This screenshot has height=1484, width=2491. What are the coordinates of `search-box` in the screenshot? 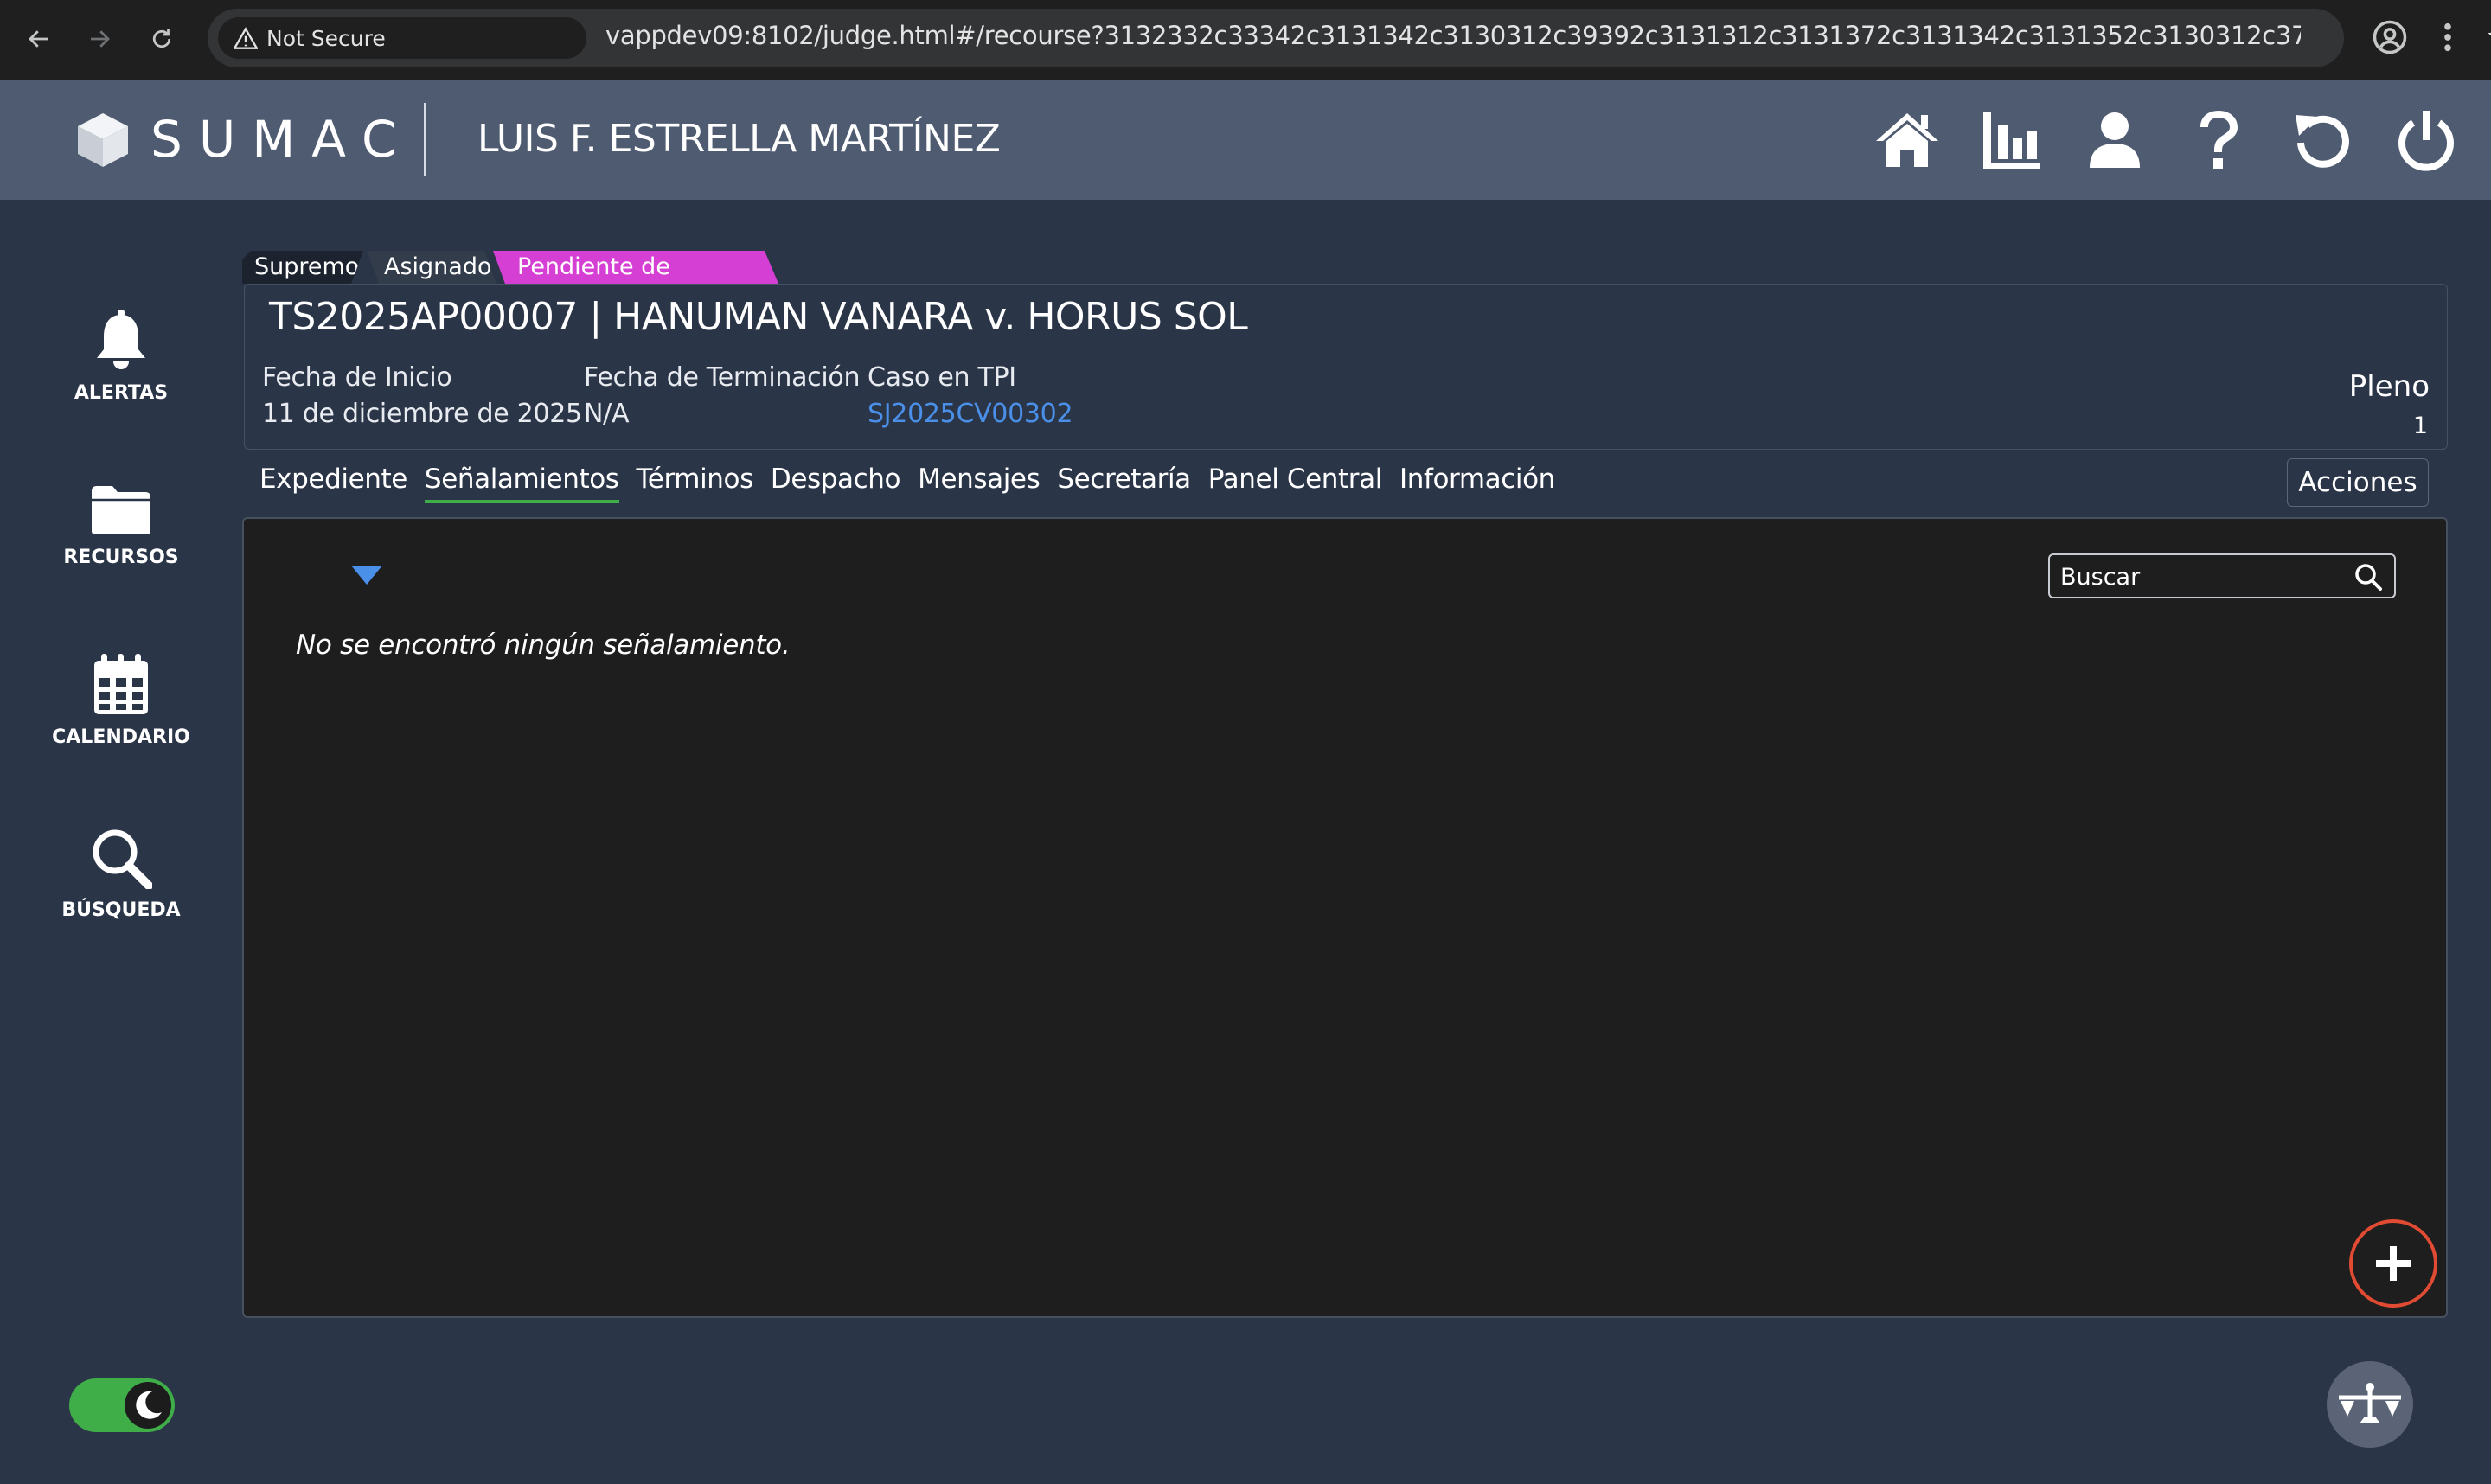 It's located at (2222, 576).